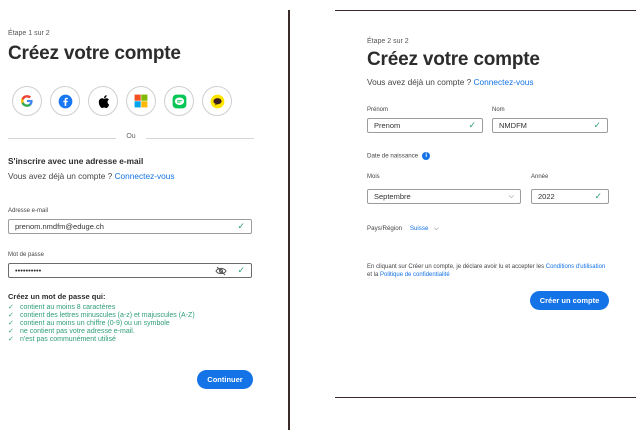 This screenshot has height=430, width=636. I want to click on country-picker: Suisse ⌵, so click(424, 228).